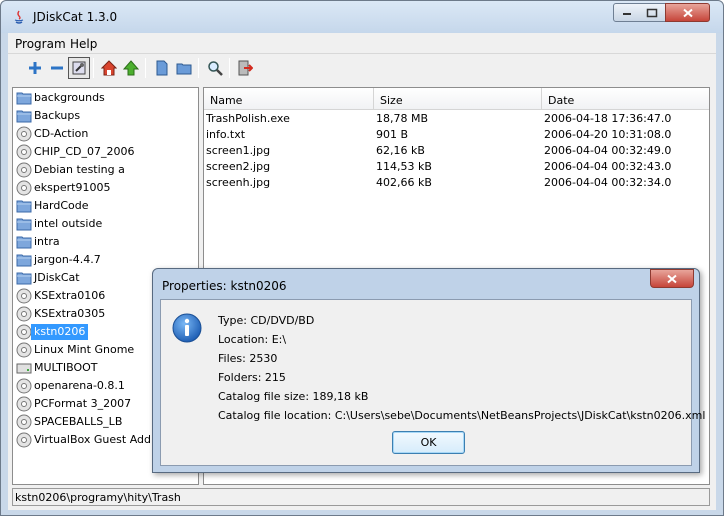 This screenshot has height=516, width=724. Describe the element at coordinates (83, 44) in the screenshot. I see `menu-help: Help` at that location.